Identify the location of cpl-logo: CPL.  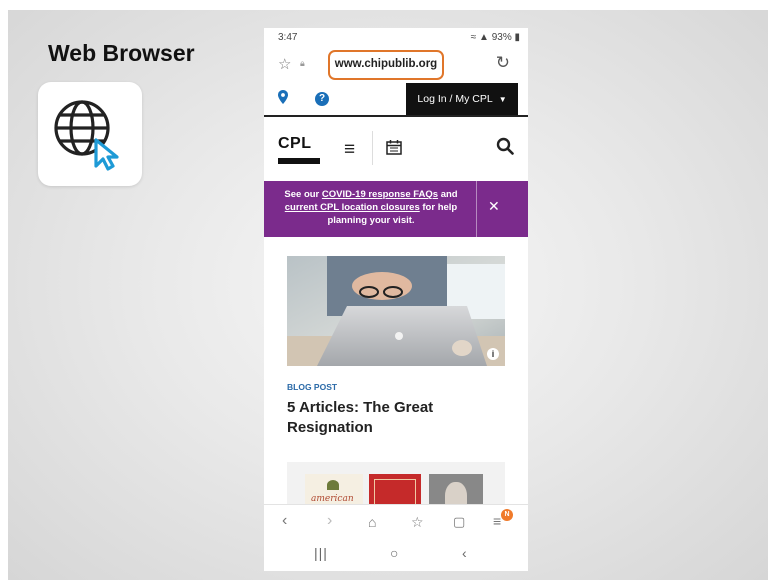
(299, 149).